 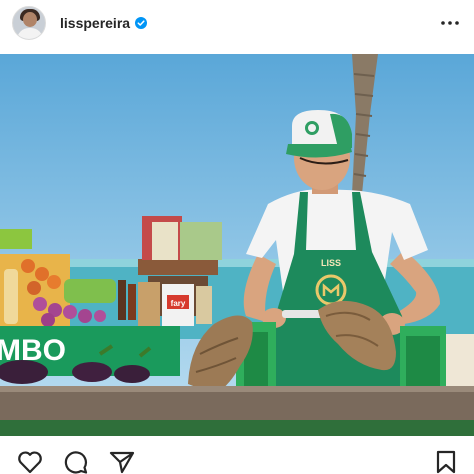 I want to click on username-link: lisspereira, so click(x=95, y=23).